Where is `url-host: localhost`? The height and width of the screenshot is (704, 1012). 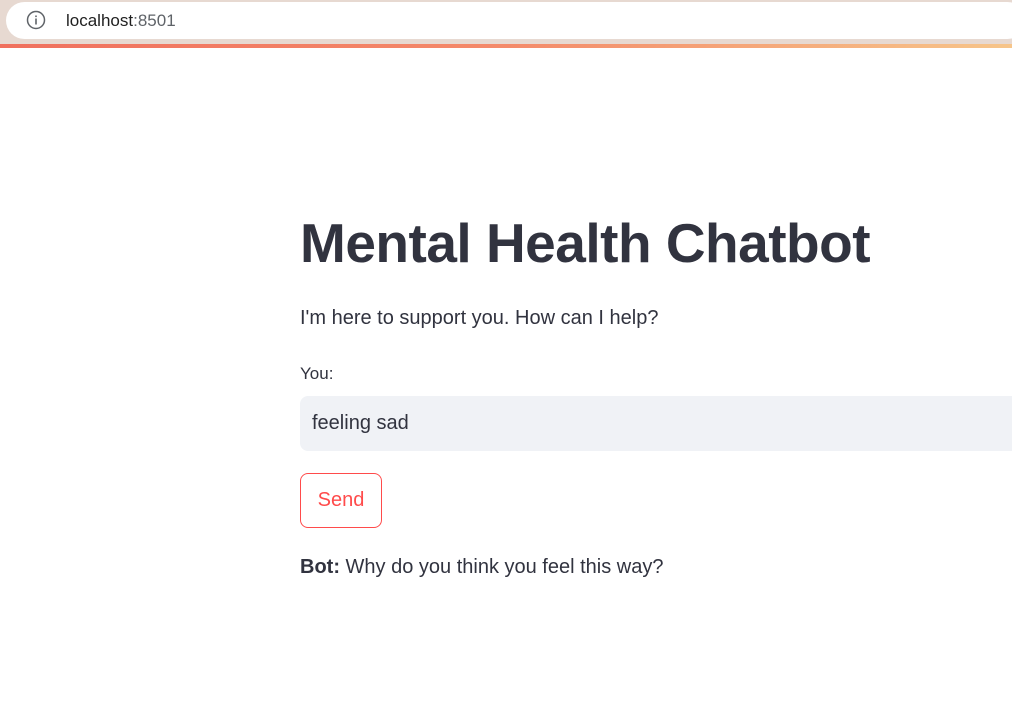 url-host: localhost is located at coordinates (100, 20).